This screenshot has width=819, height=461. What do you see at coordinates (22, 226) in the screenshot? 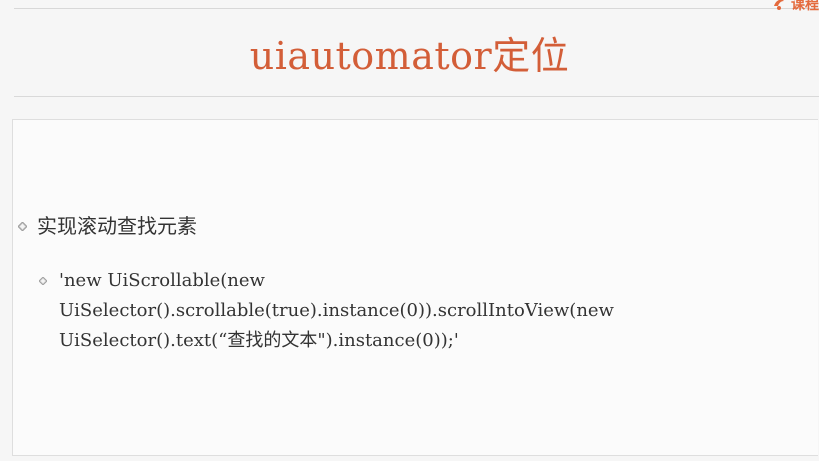
I see `diamond-bullet-icon` at bounding box center [22, 226].